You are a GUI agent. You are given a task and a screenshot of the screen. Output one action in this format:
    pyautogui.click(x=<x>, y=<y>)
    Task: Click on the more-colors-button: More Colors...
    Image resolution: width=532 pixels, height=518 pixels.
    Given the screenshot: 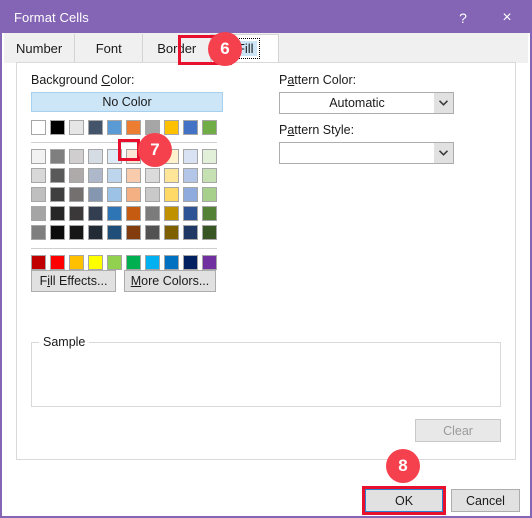 What is the action you would take?
    pyautogui.click(x=170, y=281)
    